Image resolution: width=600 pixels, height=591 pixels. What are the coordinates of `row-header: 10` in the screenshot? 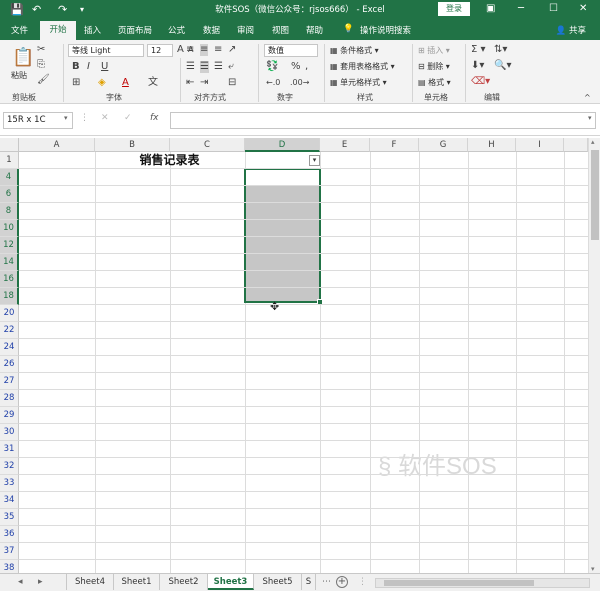 It's located at (9, 228).